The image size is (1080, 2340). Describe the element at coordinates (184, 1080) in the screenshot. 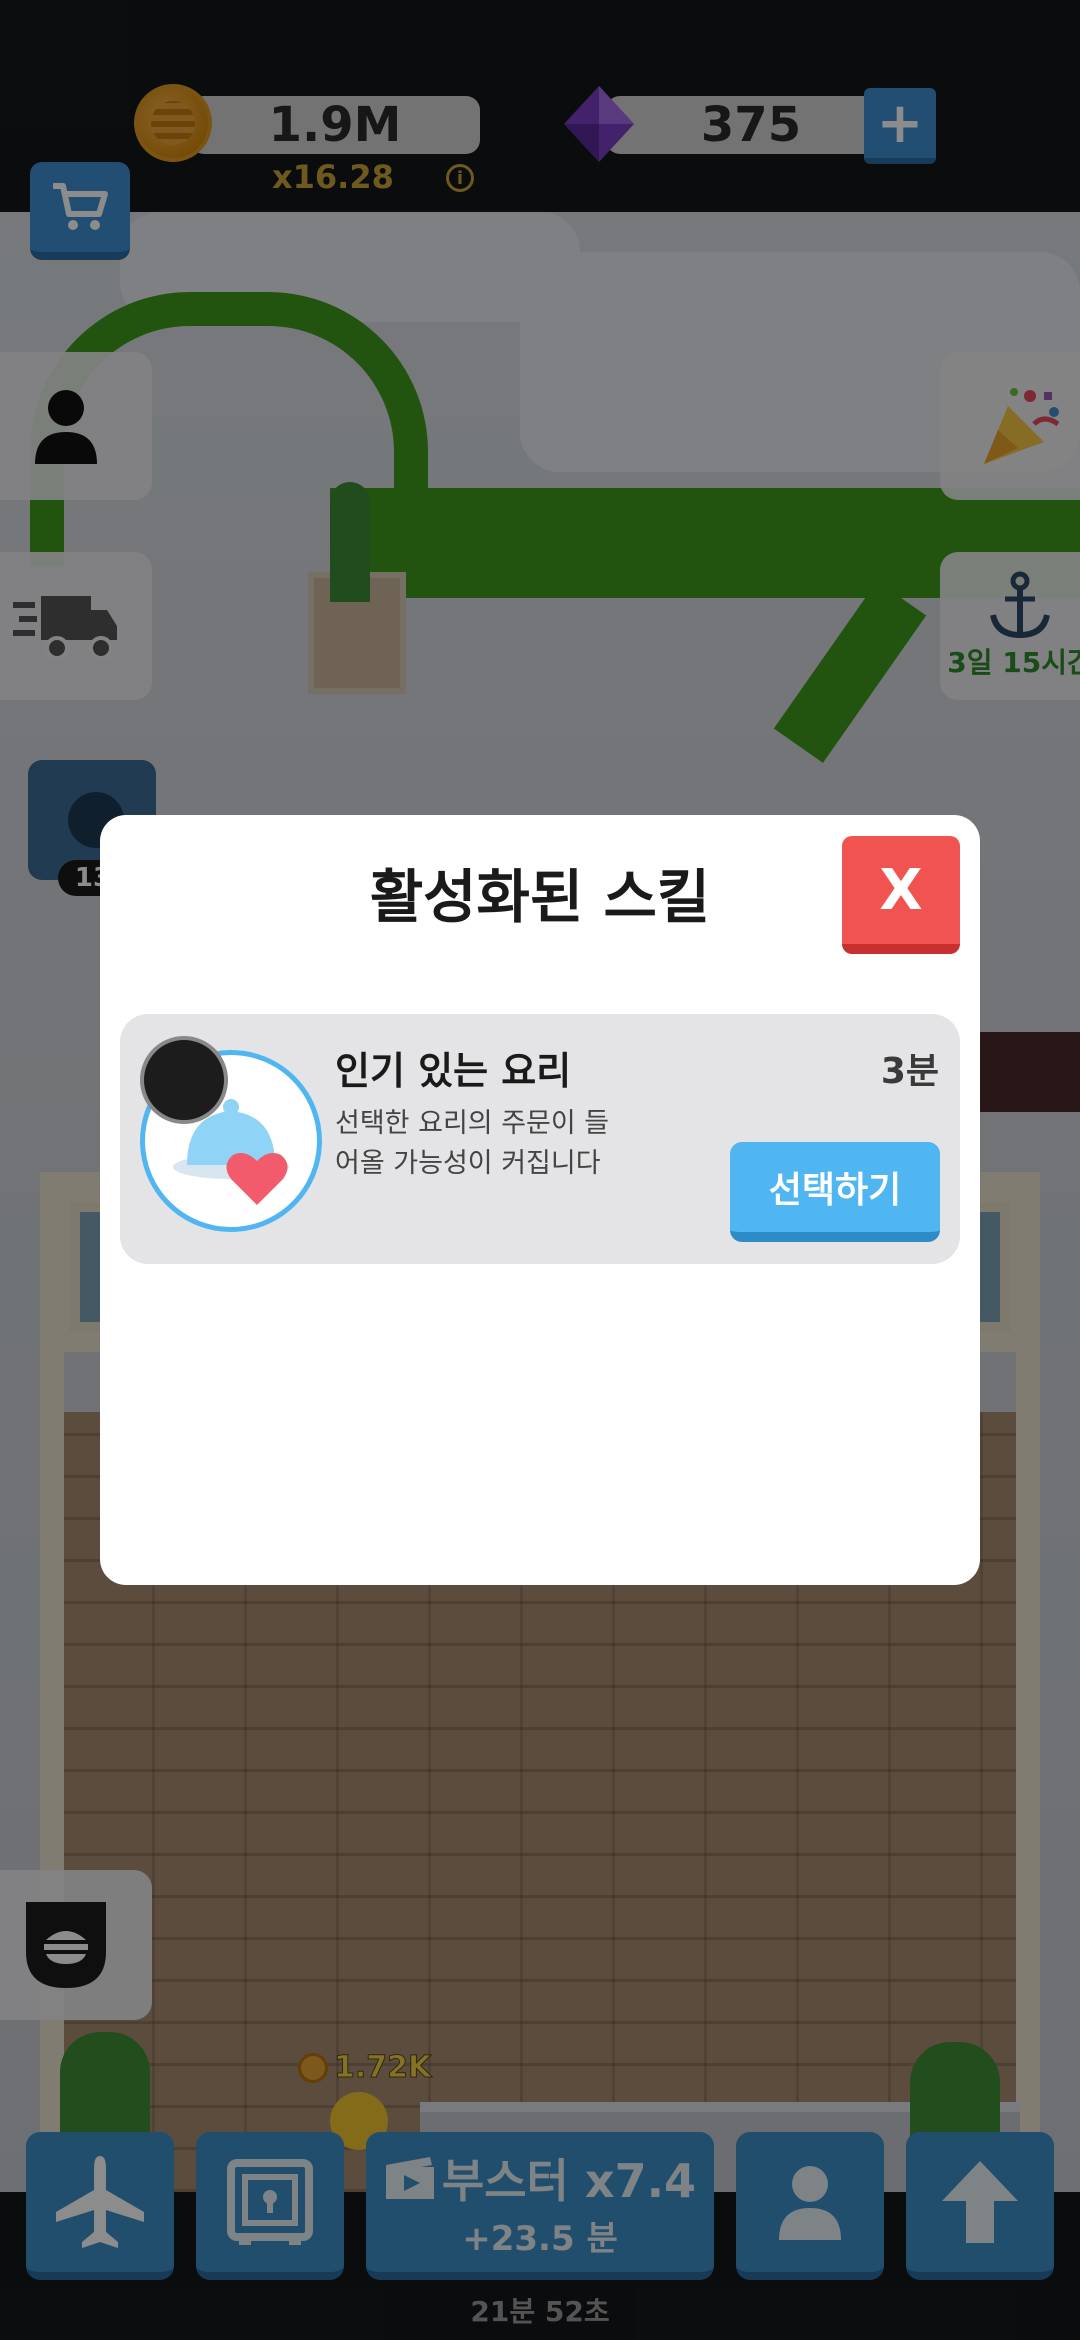

I see `skill-timer-dot` at that location.